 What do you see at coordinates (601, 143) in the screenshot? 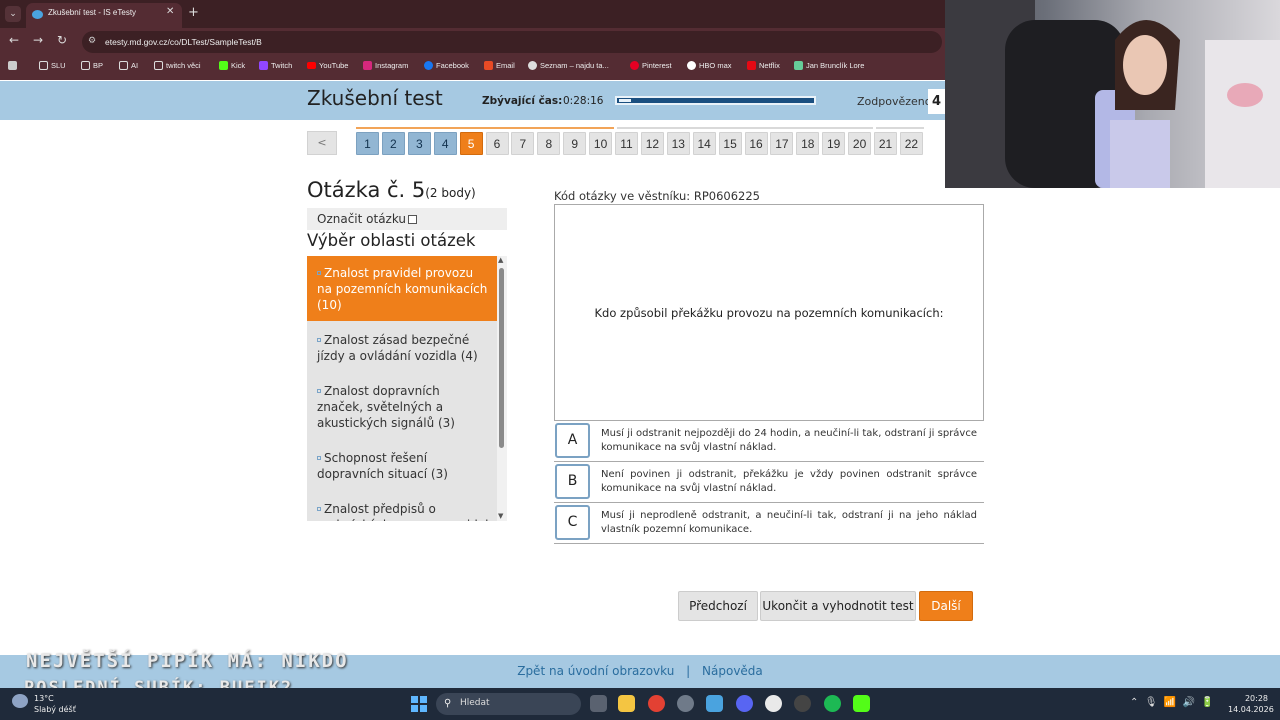
I see `question-nav-10: 10` at bounding box center [601, 143].